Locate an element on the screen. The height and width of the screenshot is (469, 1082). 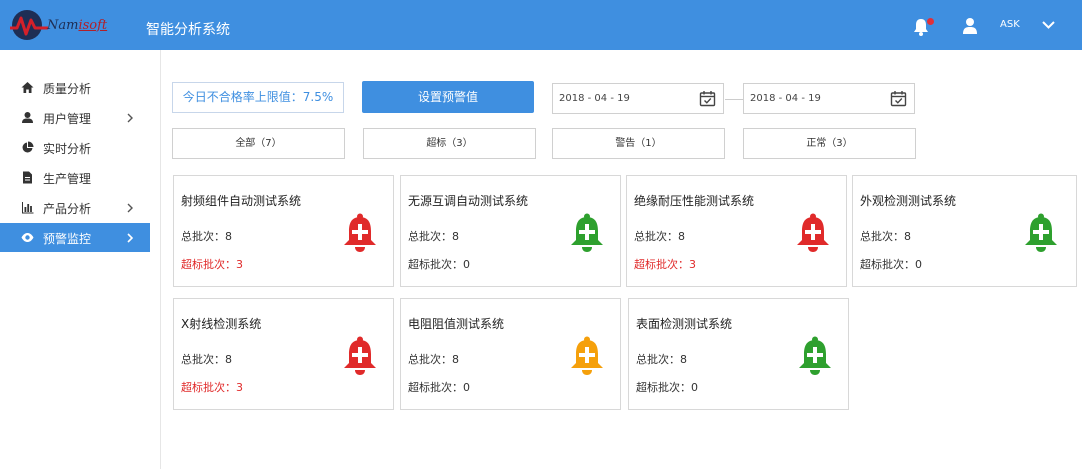
end-date-value: 2018 - 04 - 19 is located at coordinates (785, 98).